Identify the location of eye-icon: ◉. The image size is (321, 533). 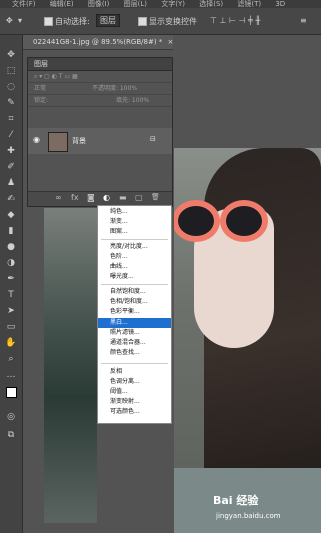
(36, 139).